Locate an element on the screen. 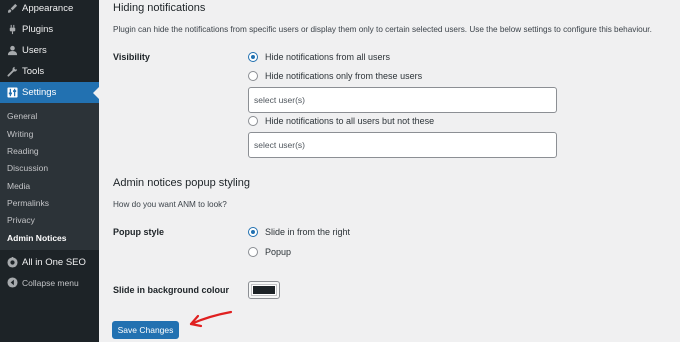 The width and height of the screenshot is (680, 342). submenu-item-admin-notices: Admin Notices is located at coordinates (37, 238).